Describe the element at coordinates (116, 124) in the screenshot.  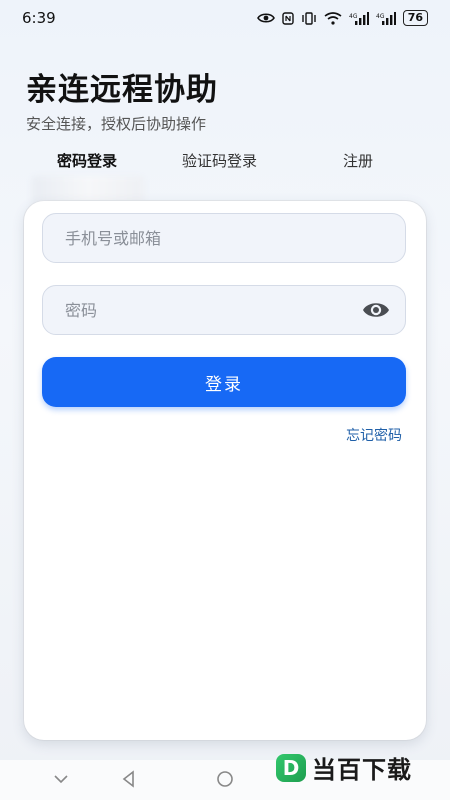
I see `app-subtitle: 安全连接，授权后协助操作` at that location.